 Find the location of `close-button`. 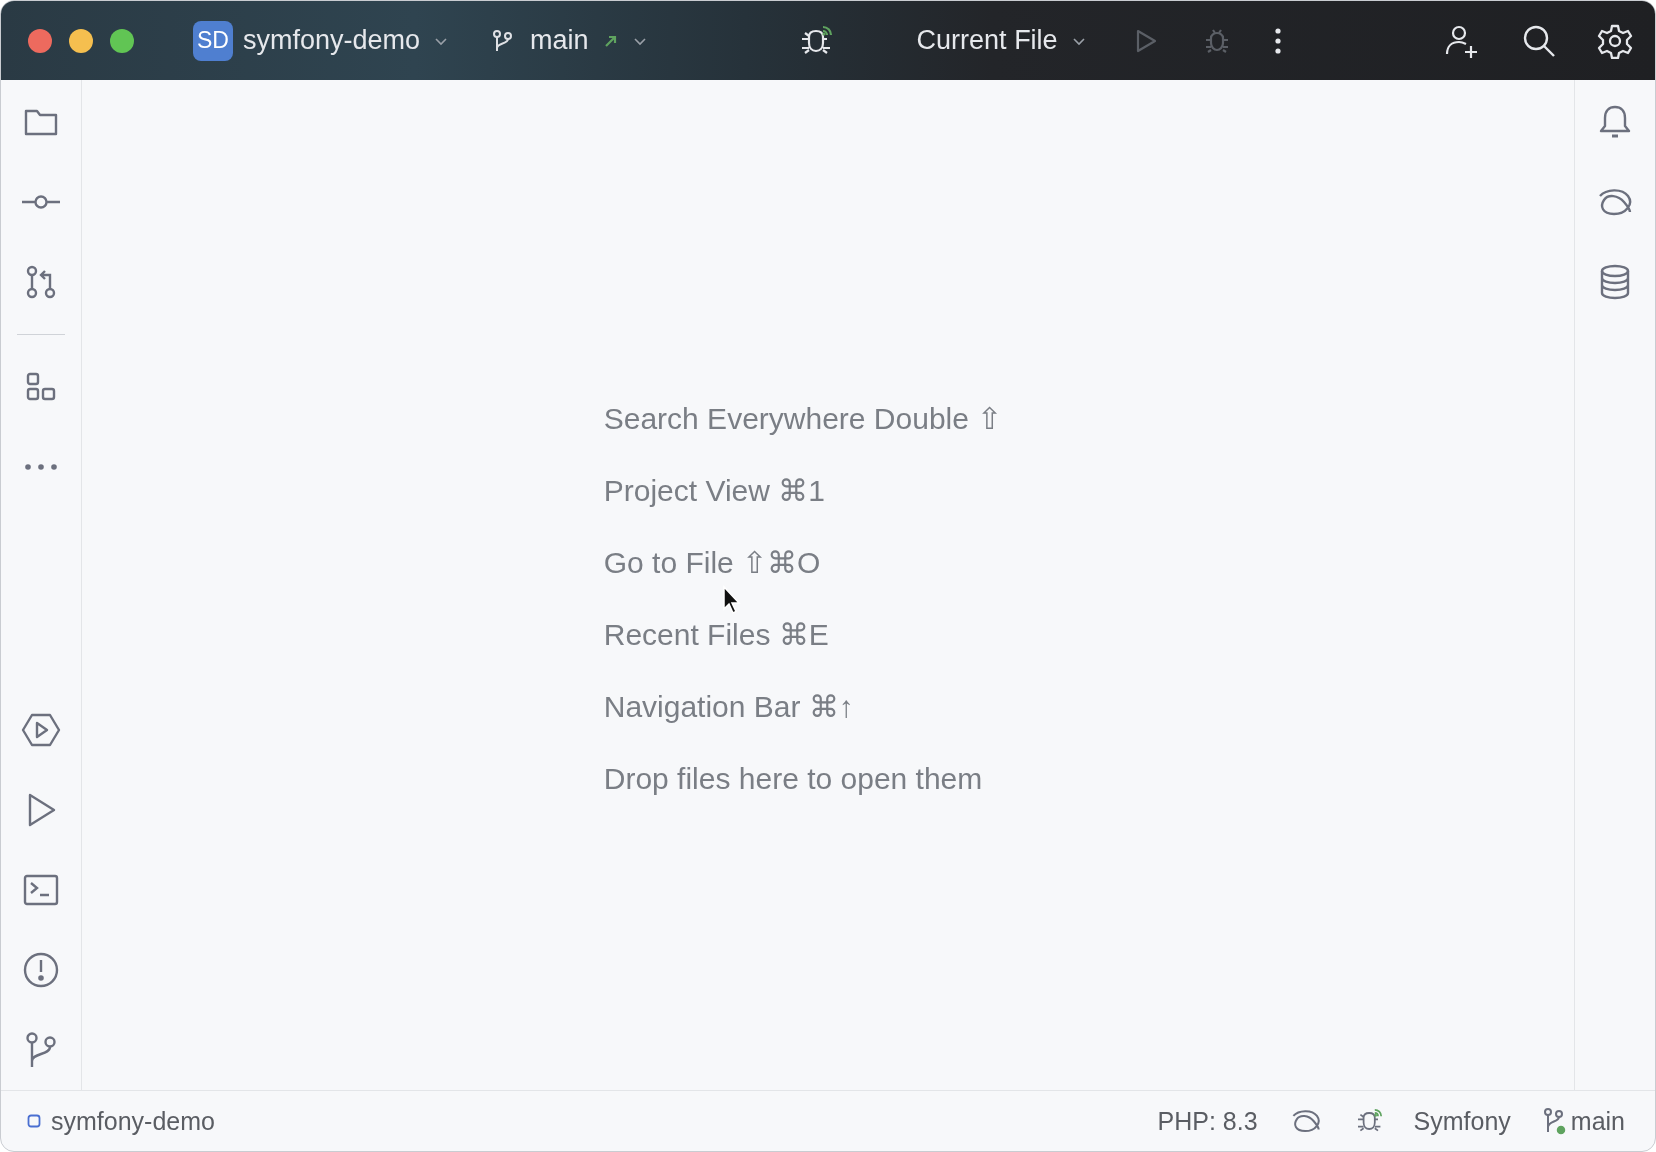

close-button is located at coordinates (40, 40).